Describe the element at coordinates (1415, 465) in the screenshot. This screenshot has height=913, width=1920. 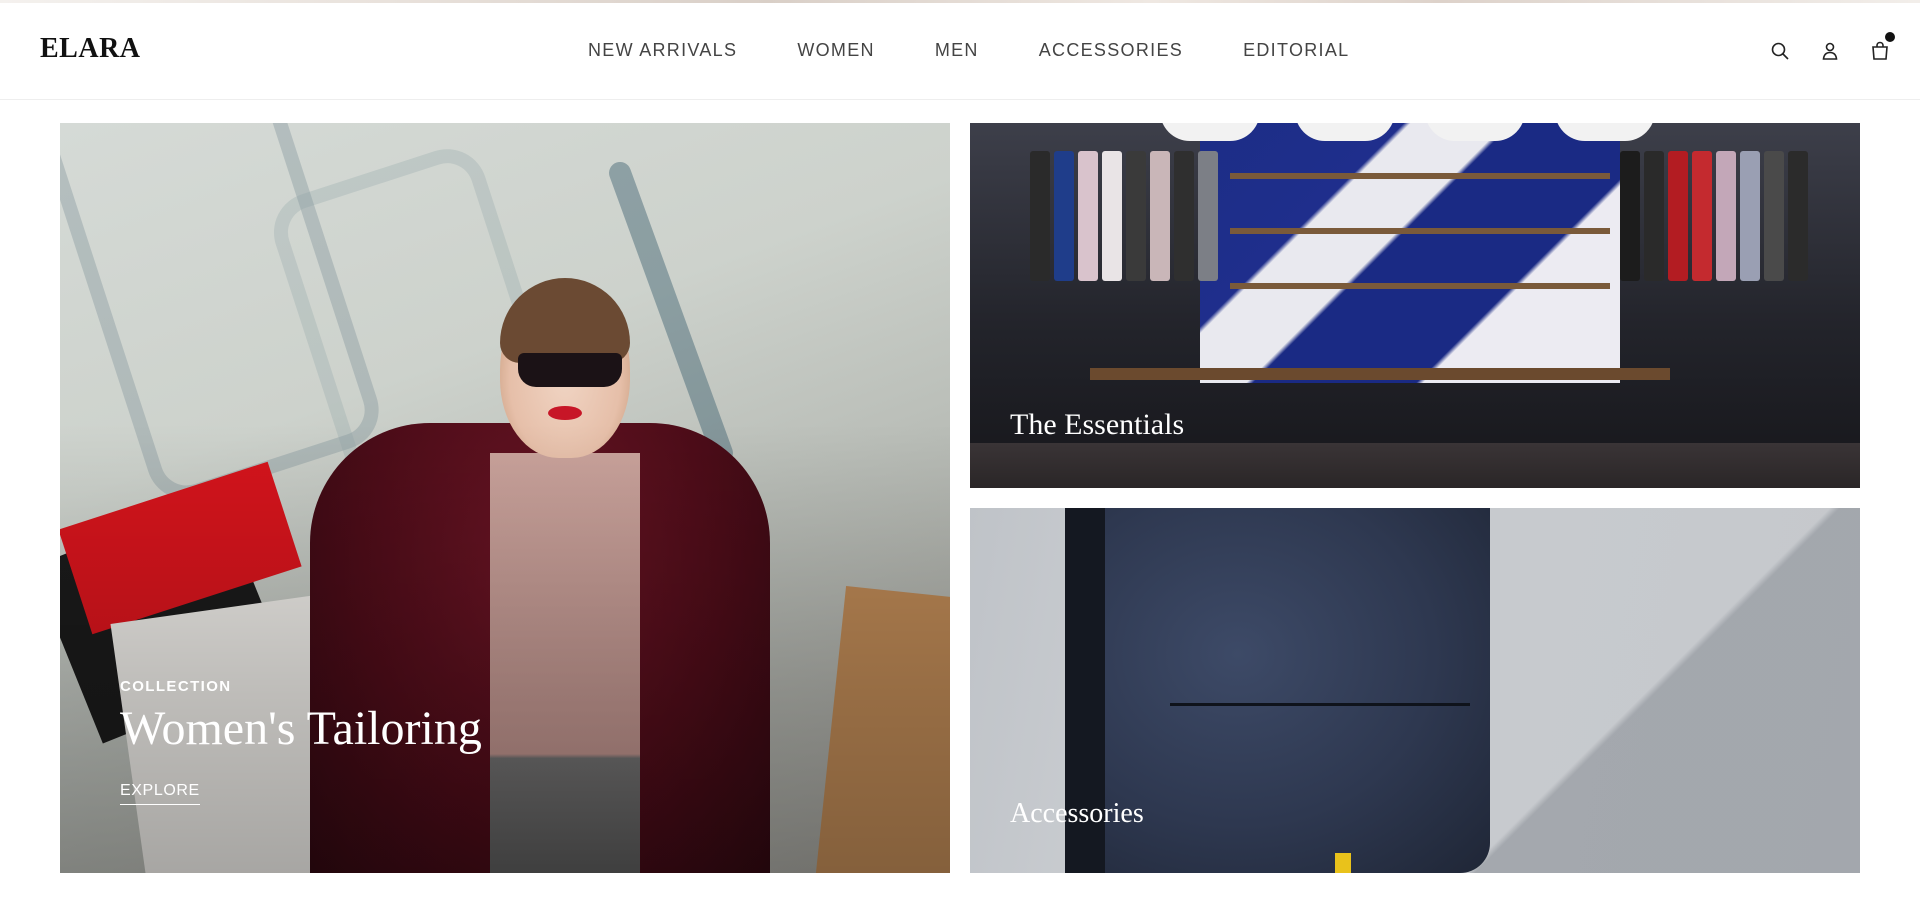
I see `store-floor` at that location.